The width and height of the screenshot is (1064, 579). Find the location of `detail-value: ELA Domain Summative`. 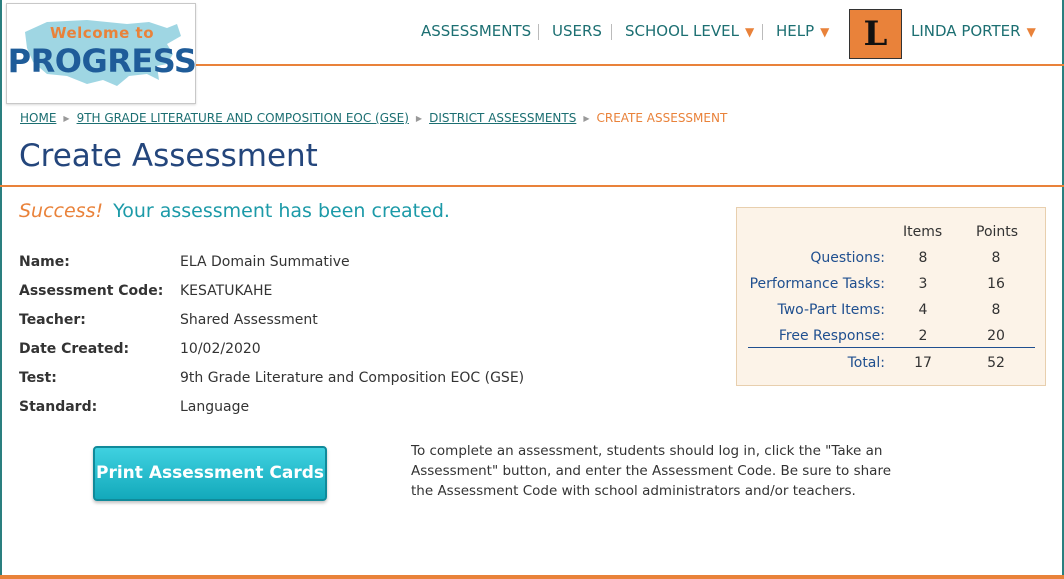

detail-value: ELA Domain Summative is located at coordinates (265, 262).